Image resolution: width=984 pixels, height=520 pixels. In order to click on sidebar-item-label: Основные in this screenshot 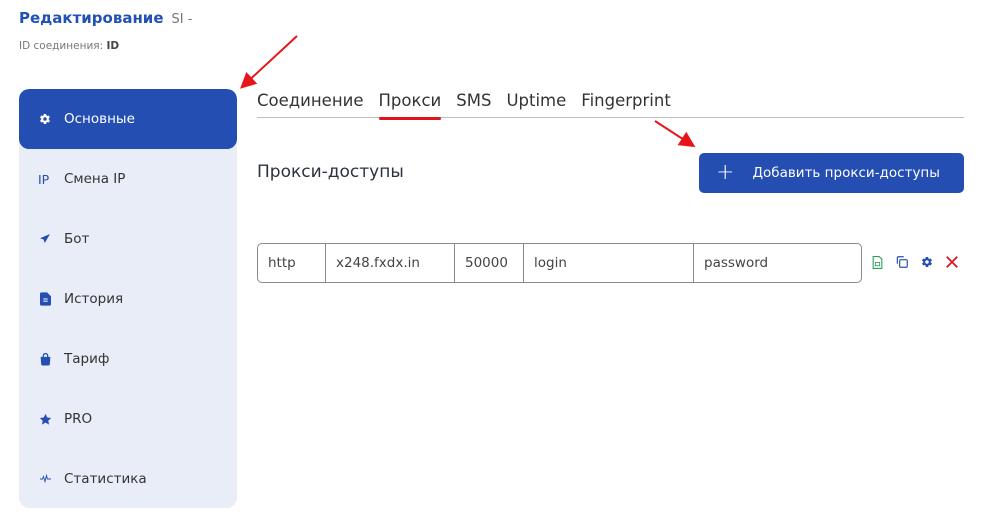, I will do `click(99, 119)`.